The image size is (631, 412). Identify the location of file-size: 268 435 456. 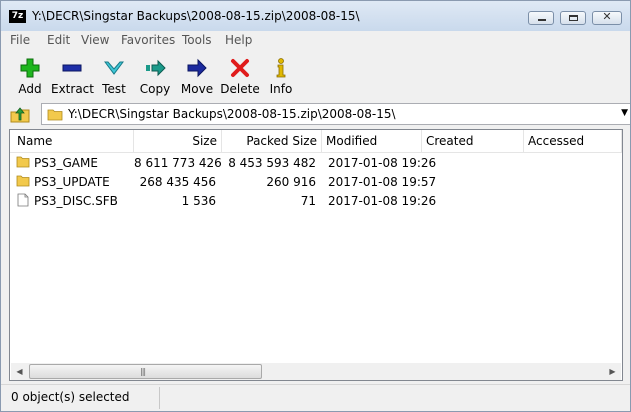
(177, 182).